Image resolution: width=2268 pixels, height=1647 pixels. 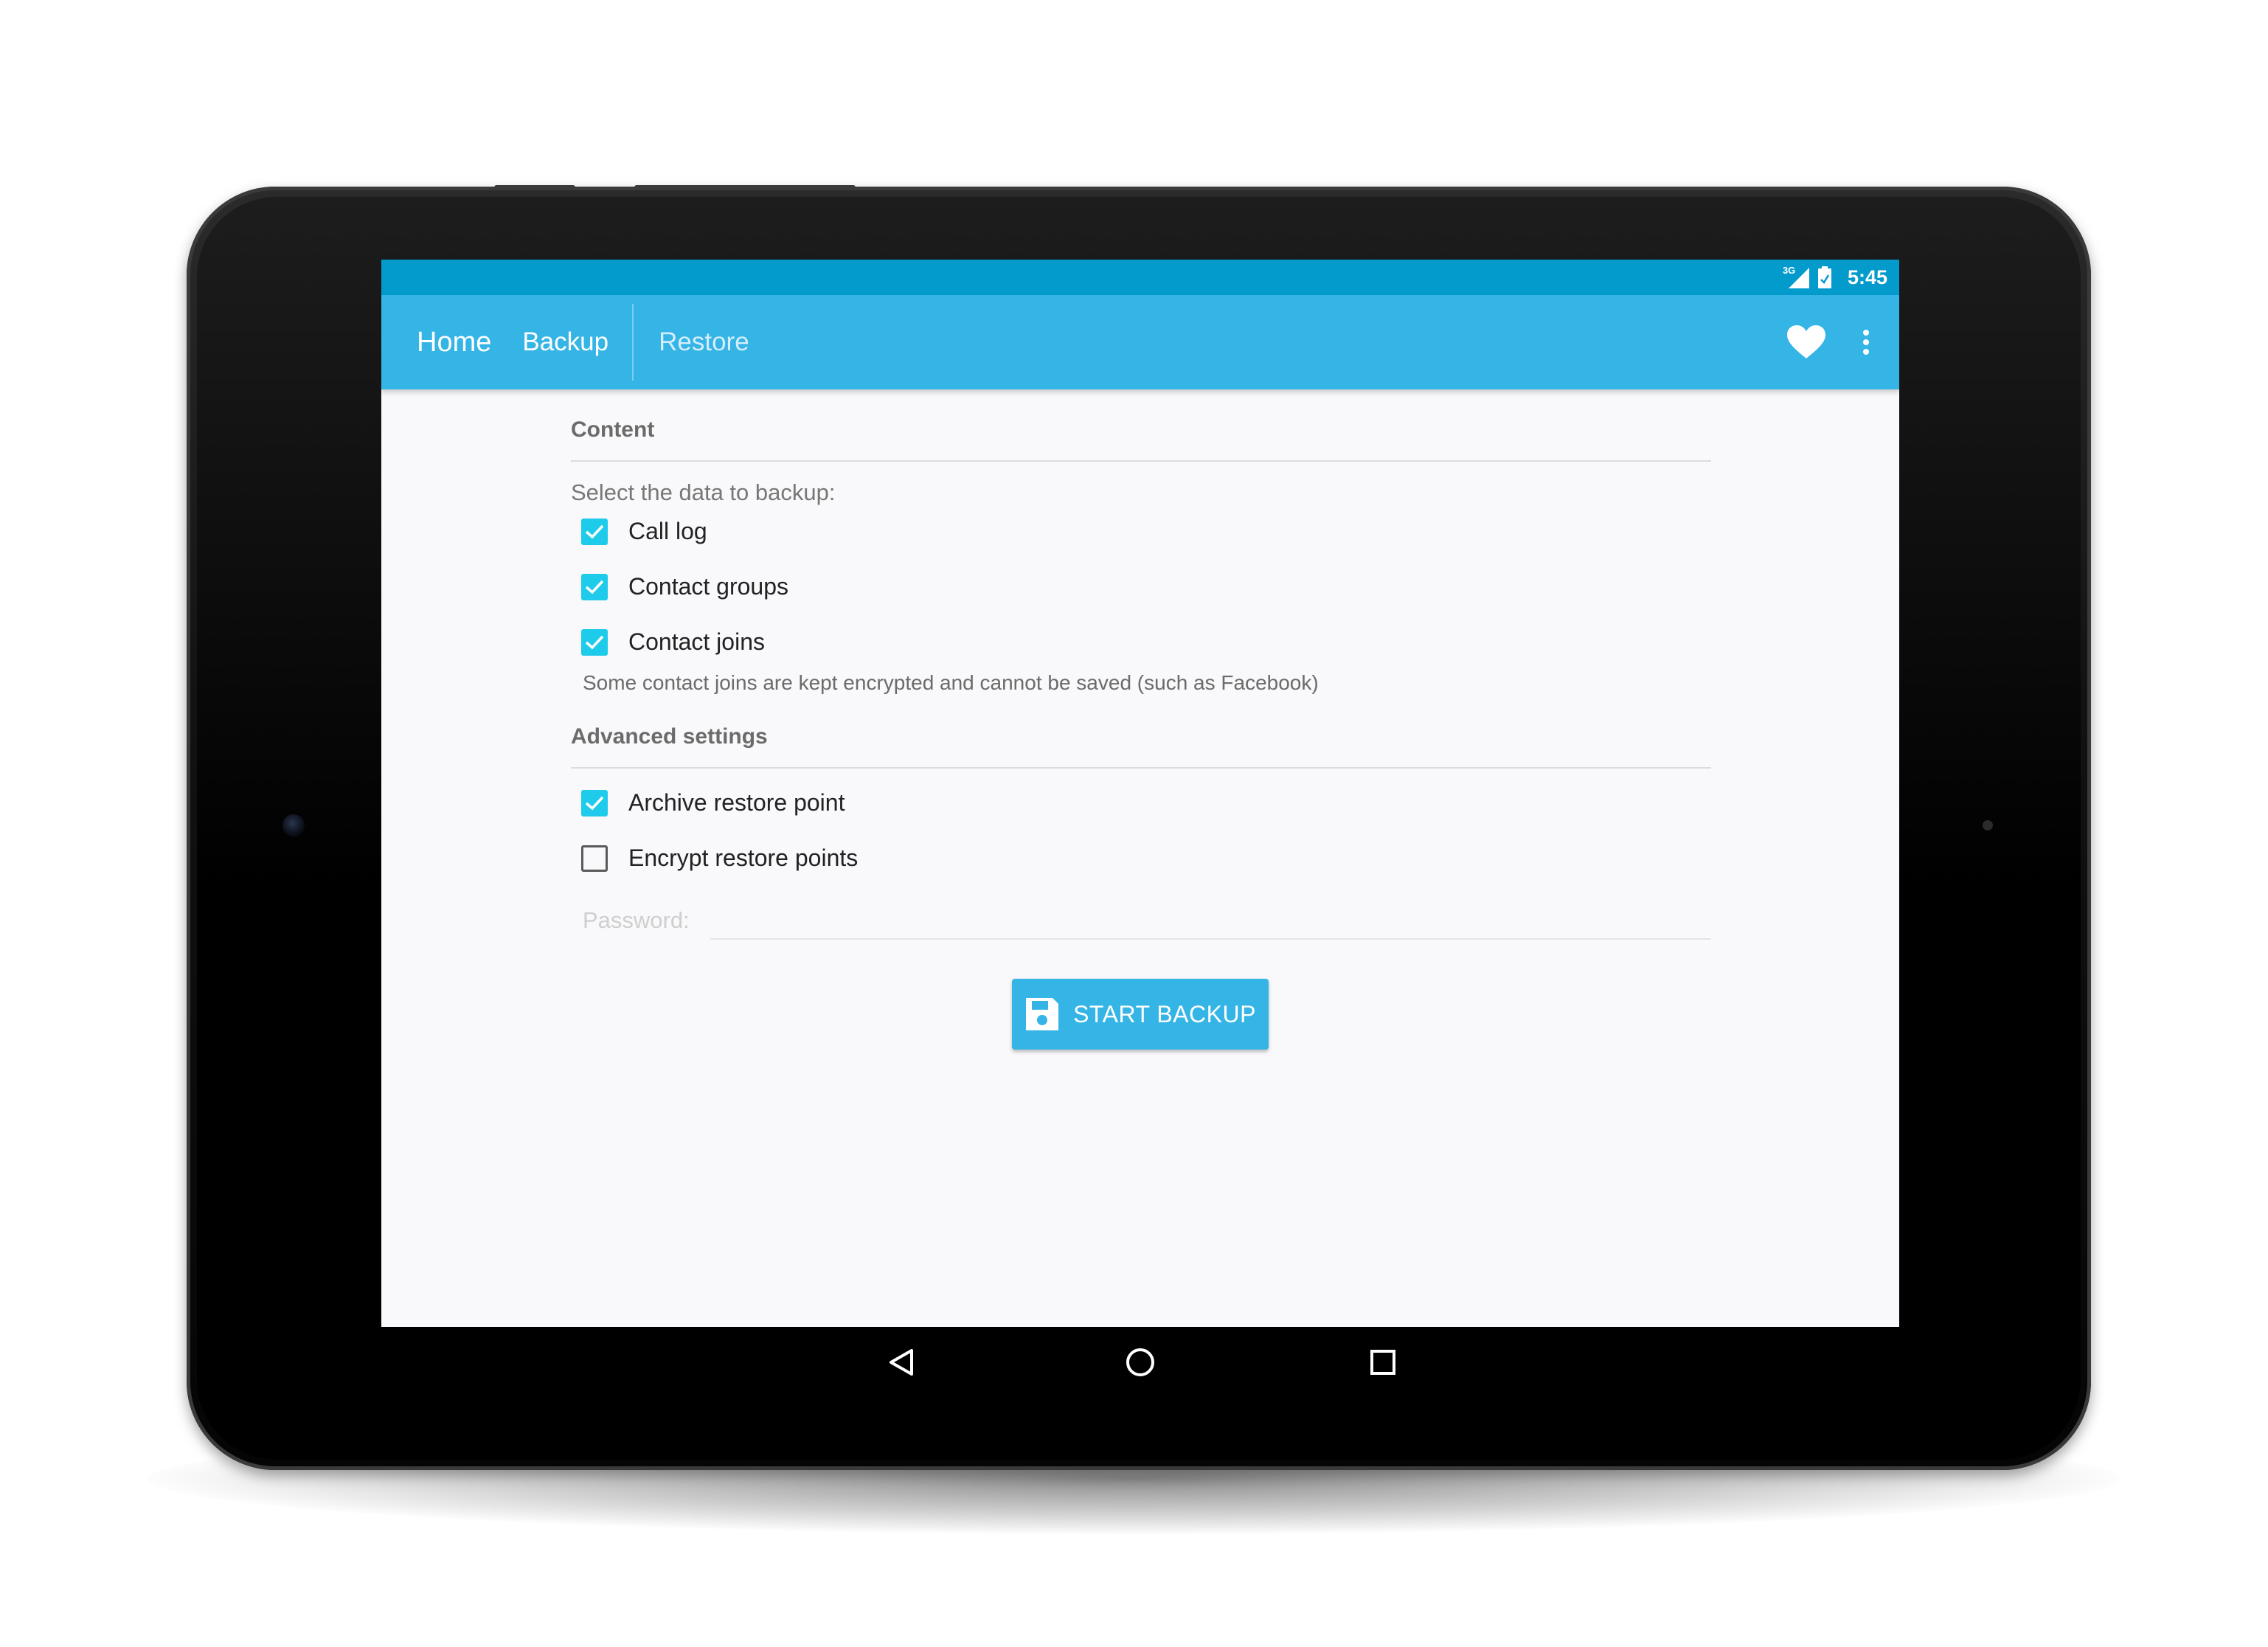 What do you see at coordinates (1141, 461) in the screenshot?
I see `content-divider` at bounding box center [1141, 461].